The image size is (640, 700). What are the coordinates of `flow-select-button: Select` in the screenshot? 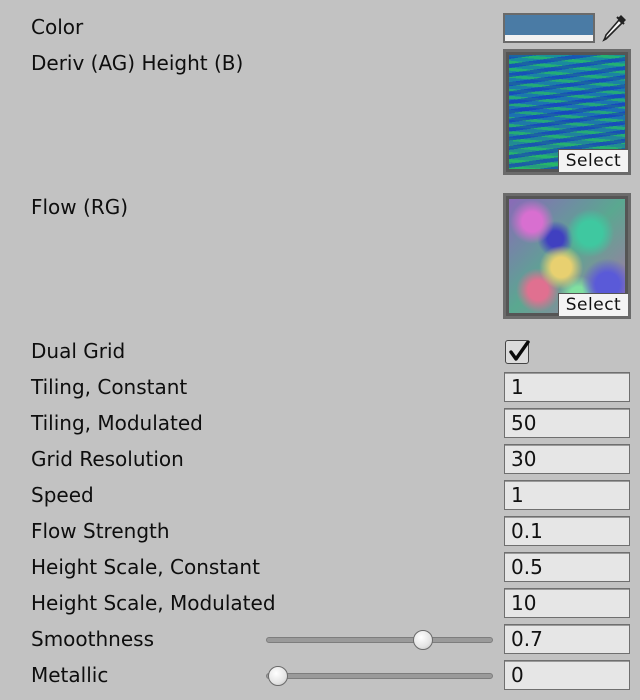 It's located at (593, 304).